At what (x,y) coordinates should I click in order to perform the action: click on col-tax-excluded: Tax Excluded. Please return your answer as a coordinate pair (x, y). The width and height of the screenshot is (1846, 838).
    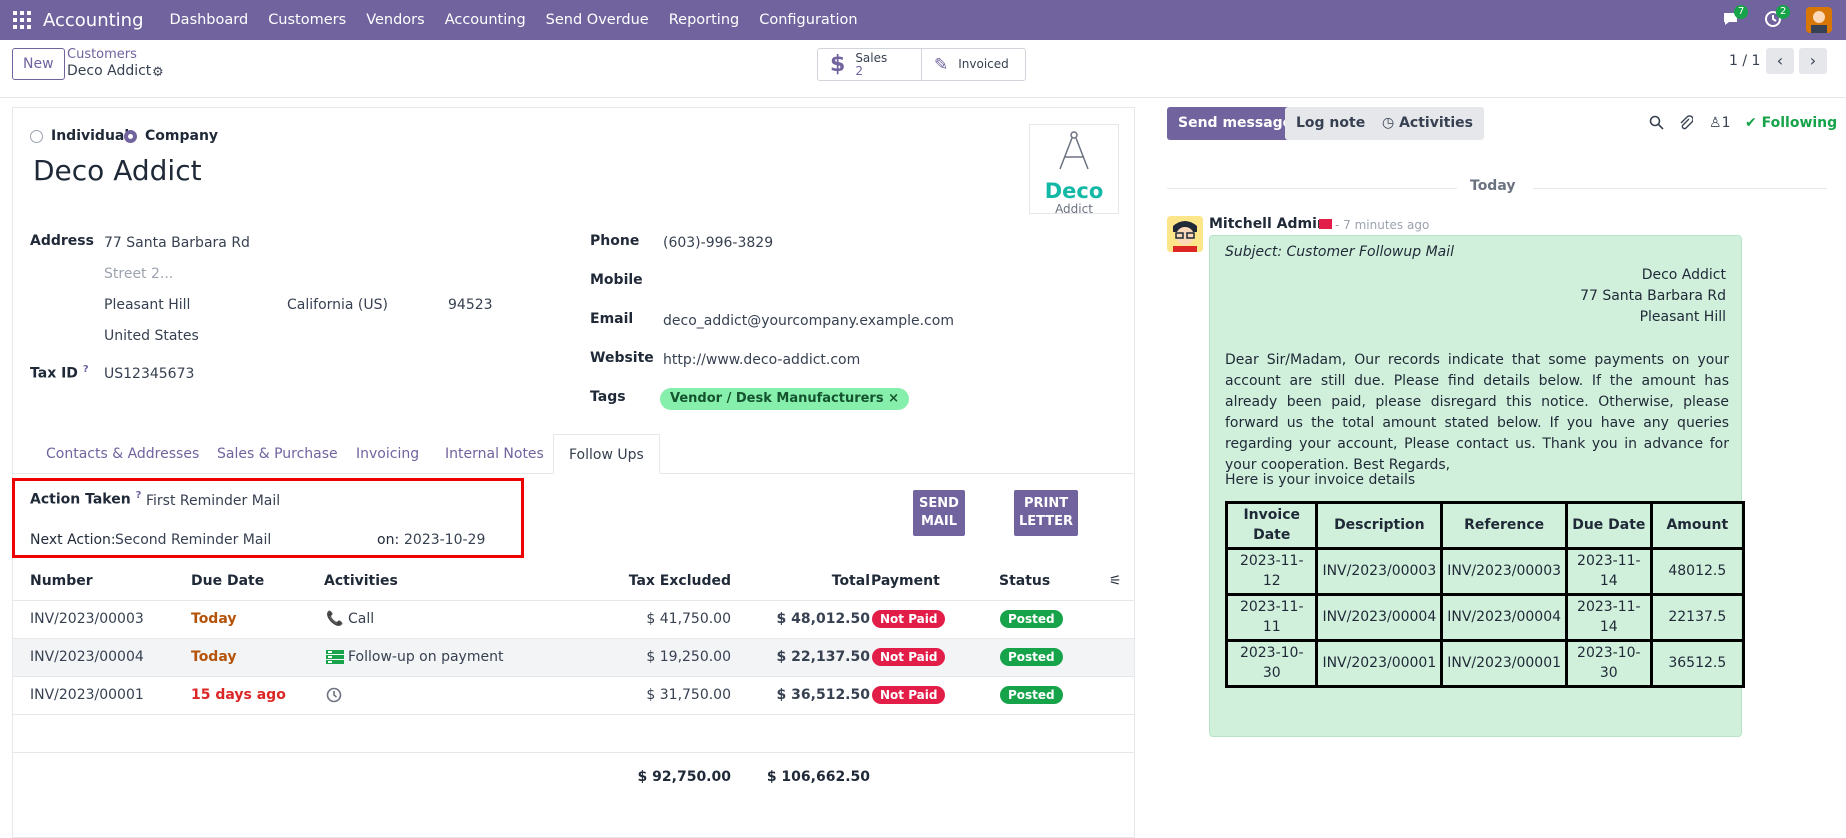
    Looking at the image, I should click on (652, 581).